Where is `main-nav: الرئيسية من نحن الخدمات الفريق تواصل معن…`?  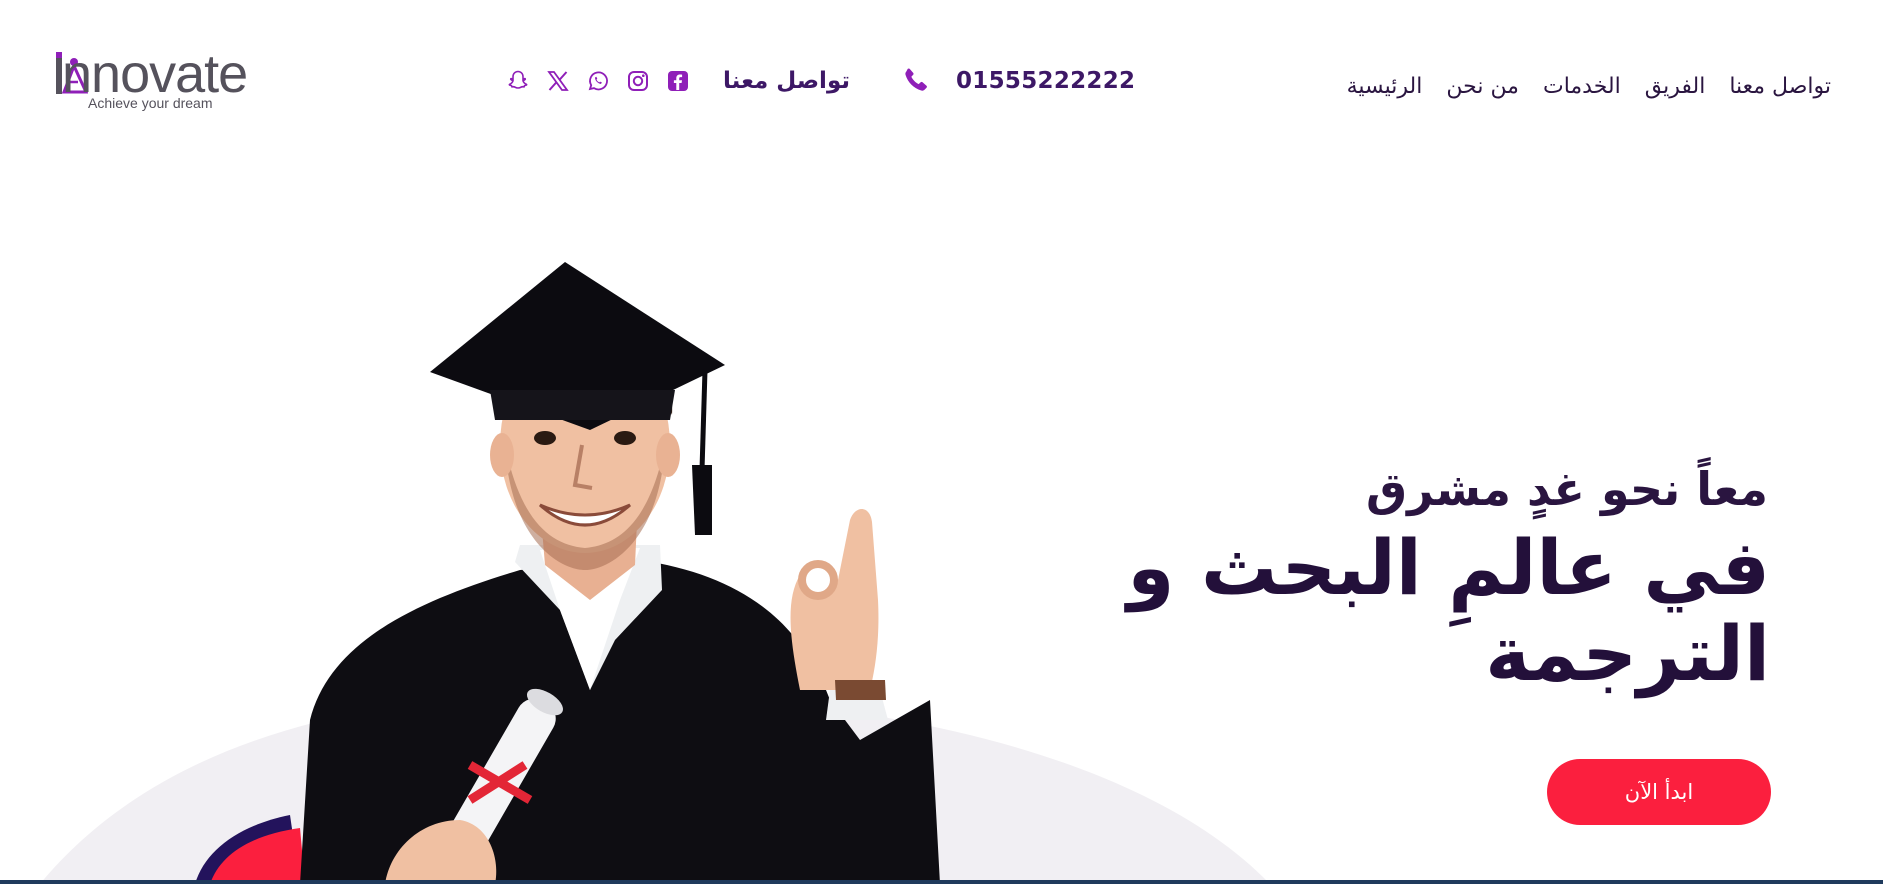
main-nav: الرئيسية من نحن الخدمات الفريق تواصل معن… is located at coordinates (1589, 87).